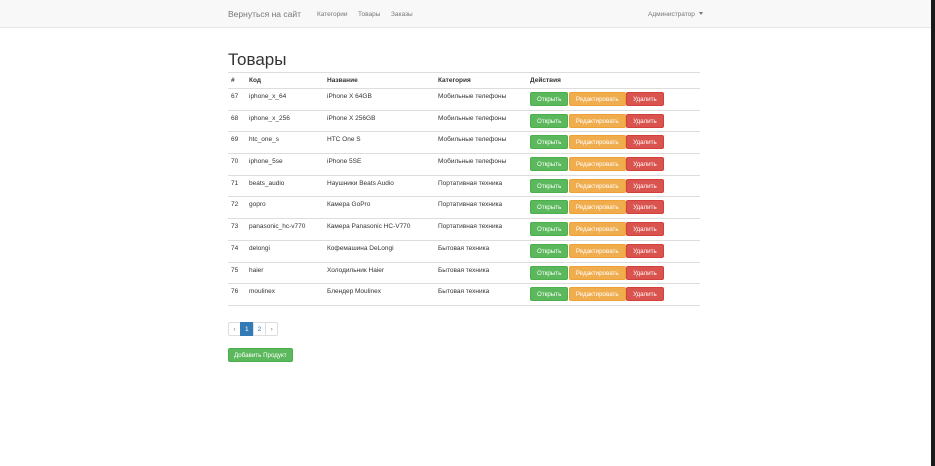  I want to click on column-header-name: Название, so click(379, 80).